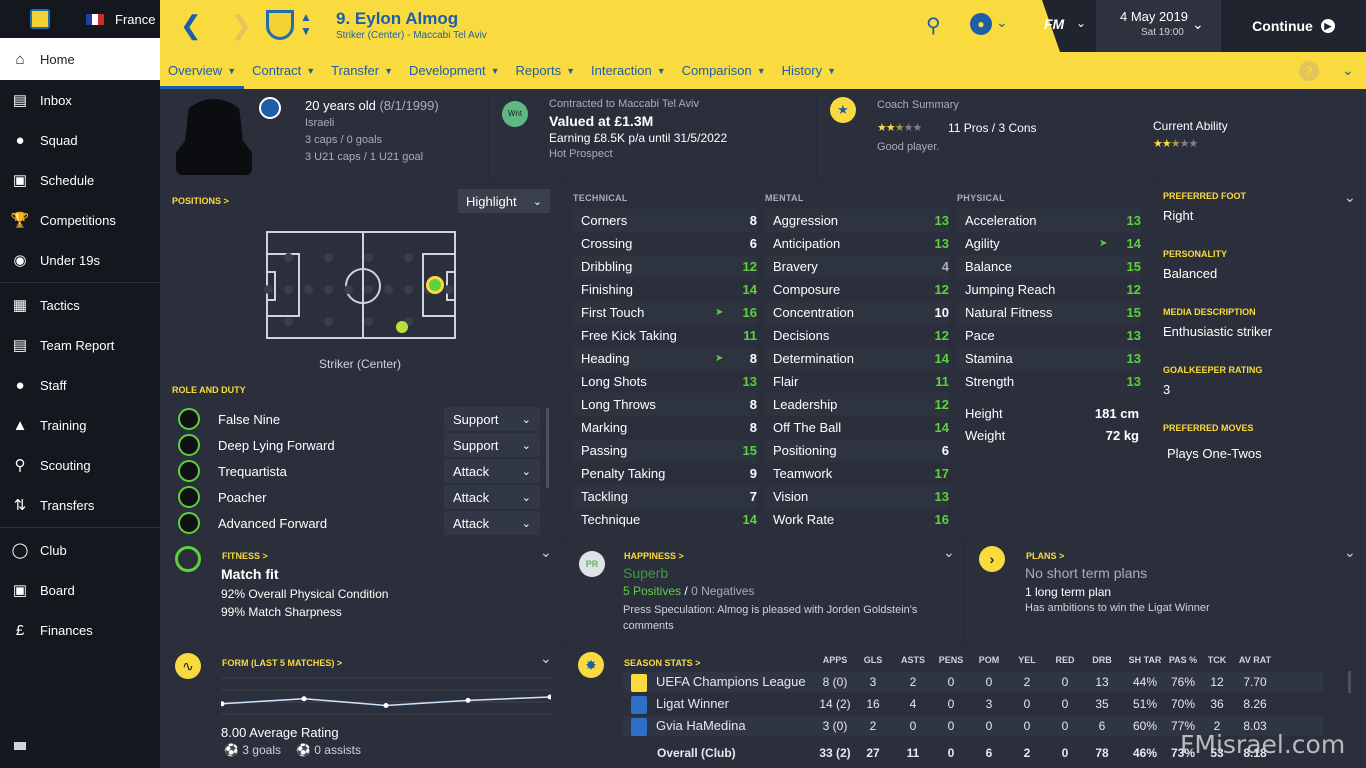 Image resolution: width=1366 pixels, height=768 pixels. Describe the element at coordinates (857, 404) in the screenshot. I see `attribute-row: Leadership 12` at that location.